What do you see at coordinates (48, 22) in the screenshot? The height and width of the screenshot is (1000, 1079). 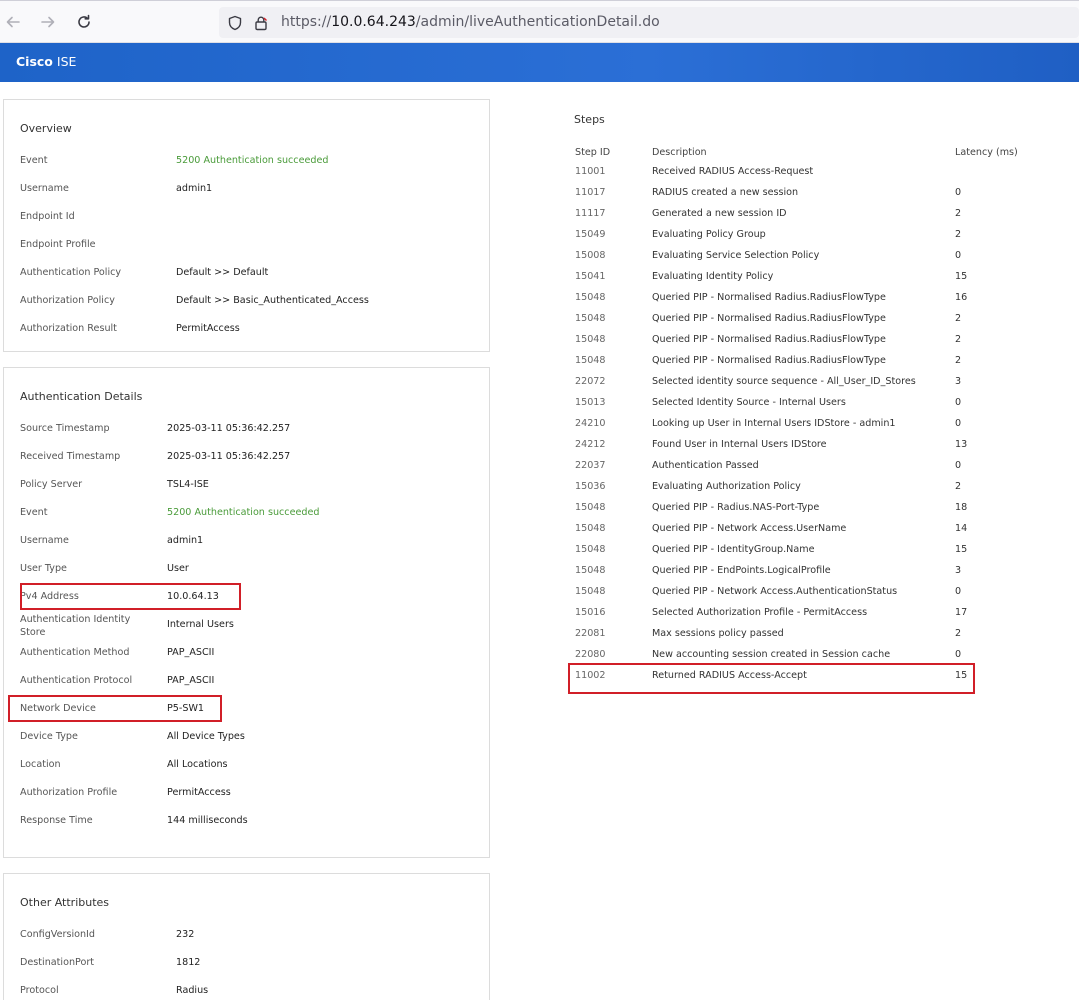 I see `forward-arrow-icon` at bounding box center [48, 22].